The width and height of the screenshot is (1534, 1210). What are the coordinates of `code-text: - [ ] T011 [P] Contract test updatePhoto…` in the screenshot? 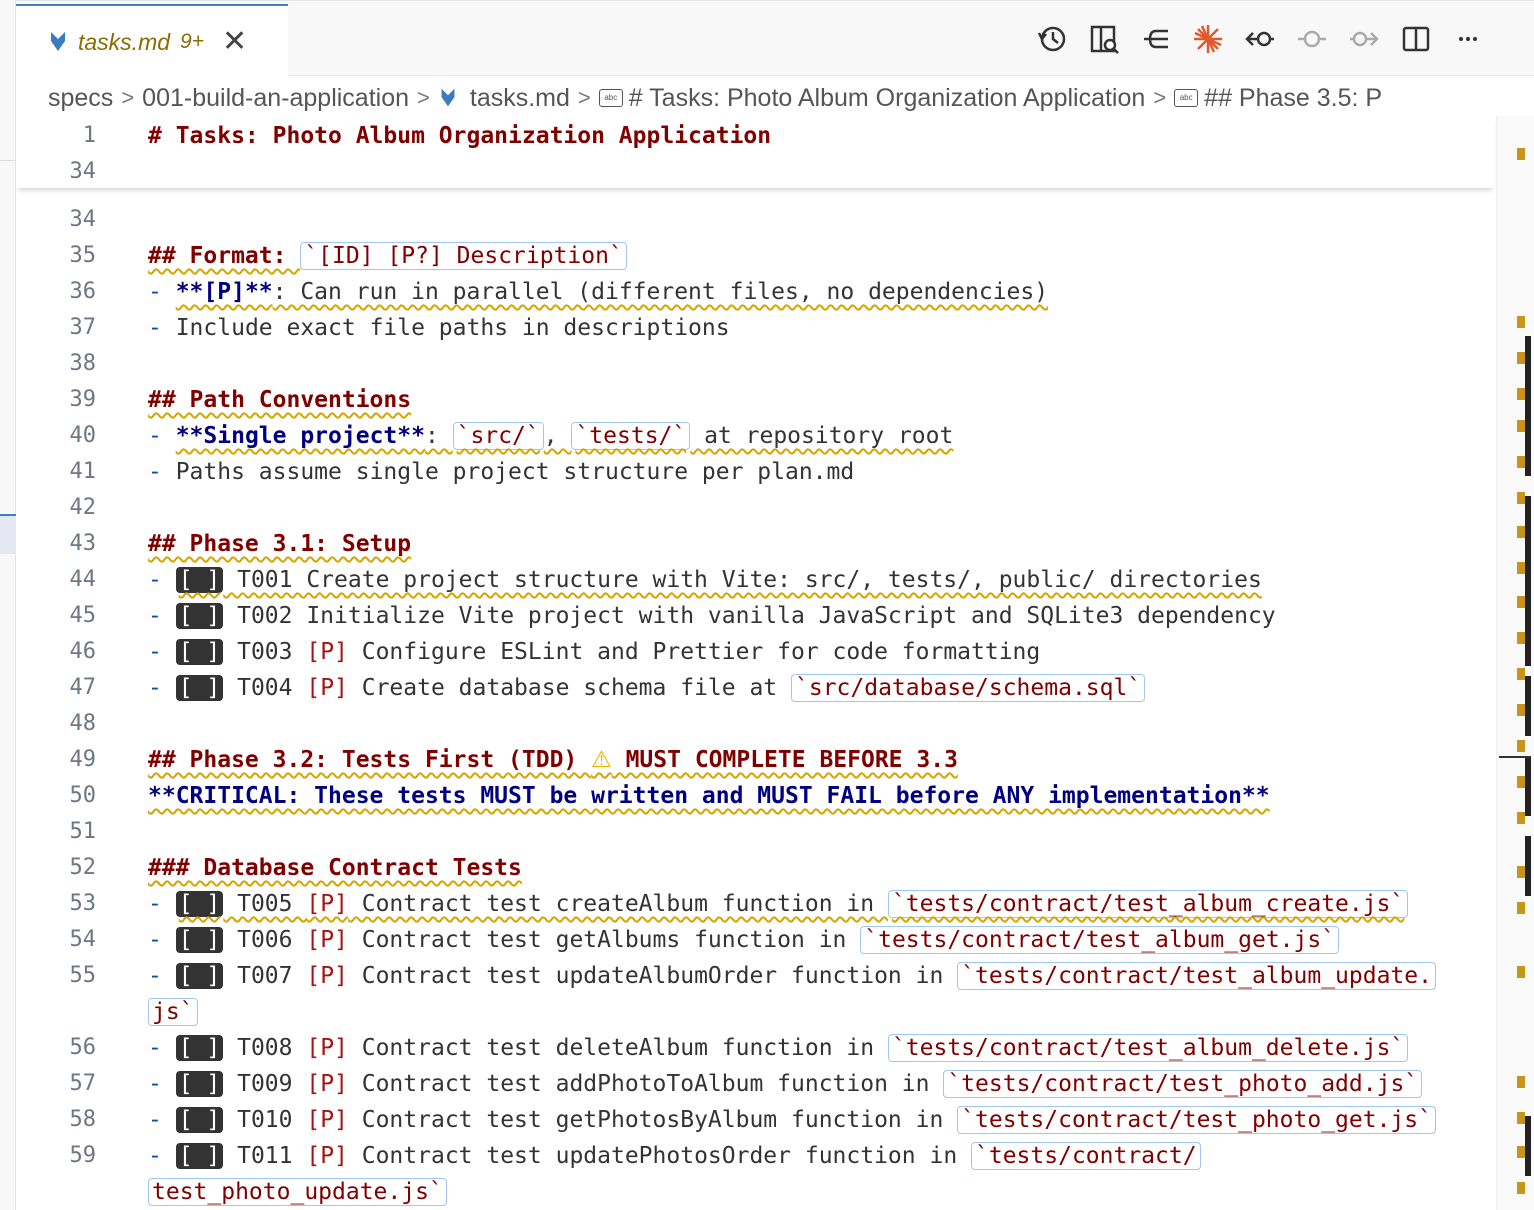 It's located at (674, 1156).